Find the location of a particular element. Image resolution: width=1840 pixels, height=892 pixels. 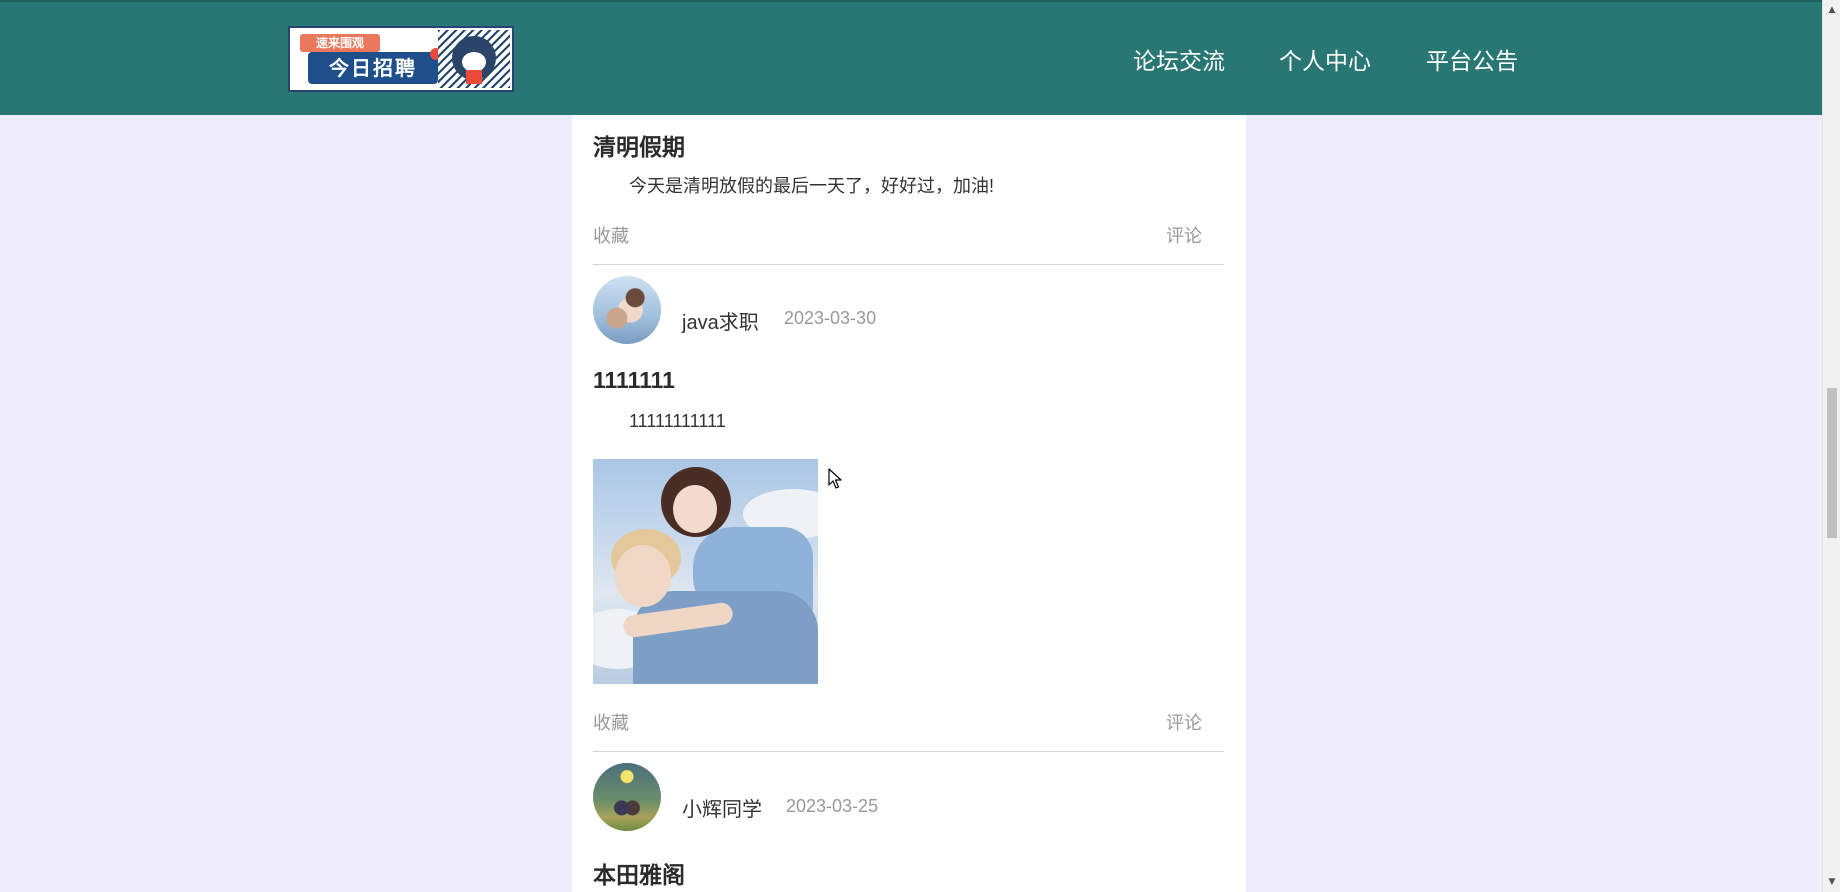

post-title: 清明假期 is located at coordinates (639, 145).